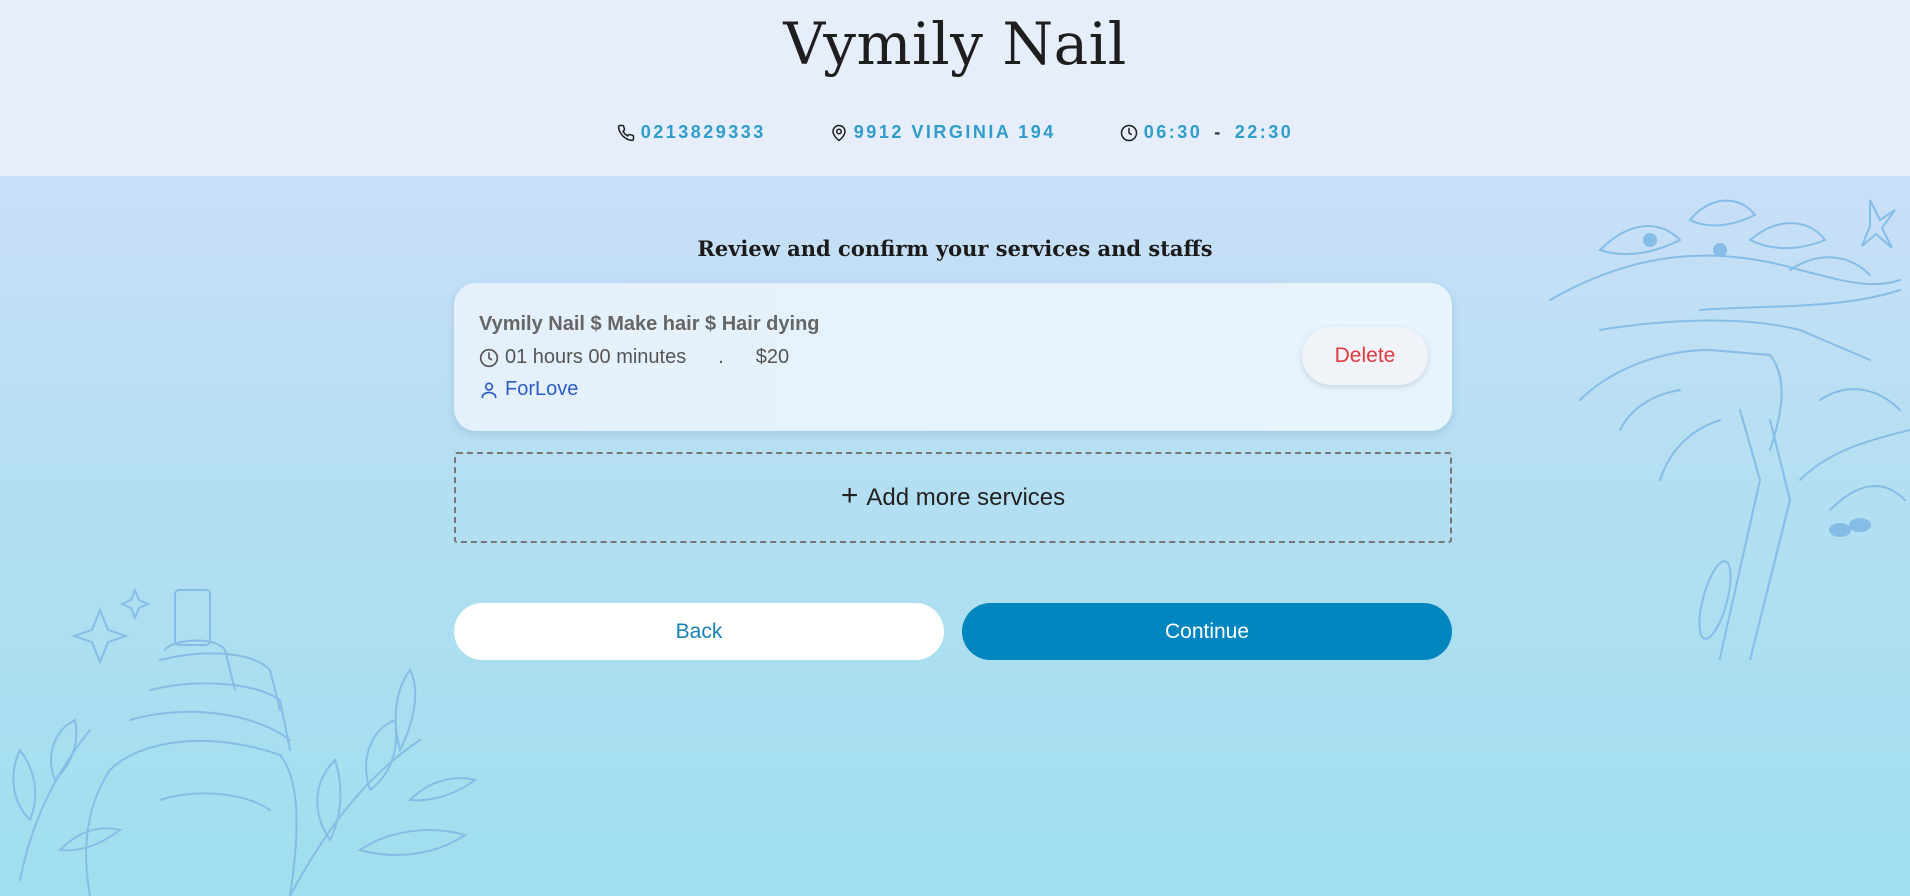 The image size is (1910, 896). Describe the element at coordinates (1365, 356) in the screenshot. I see `delete-button: Delete` at that location.